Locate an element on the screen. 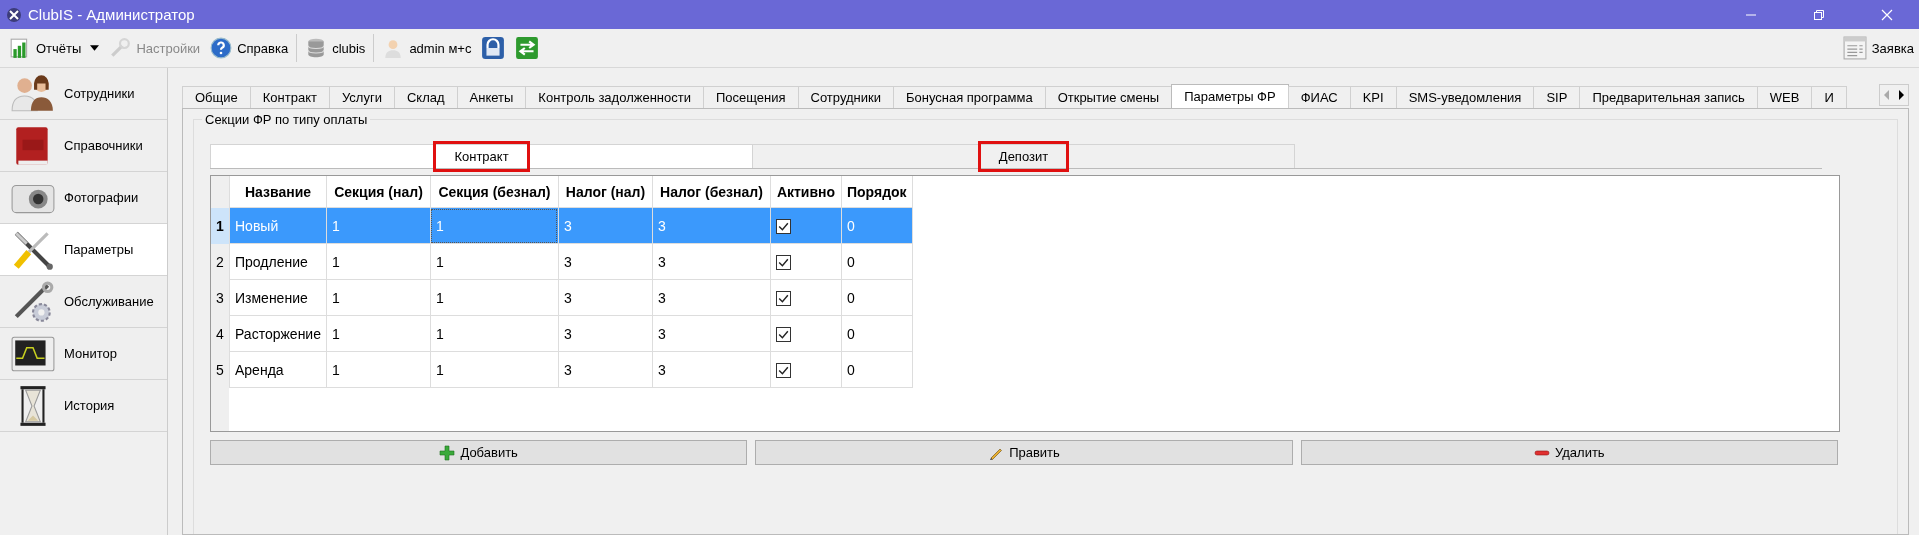 This screenshot has height=535, width=1919. exchange-icon is located at coordinates (527, 48).